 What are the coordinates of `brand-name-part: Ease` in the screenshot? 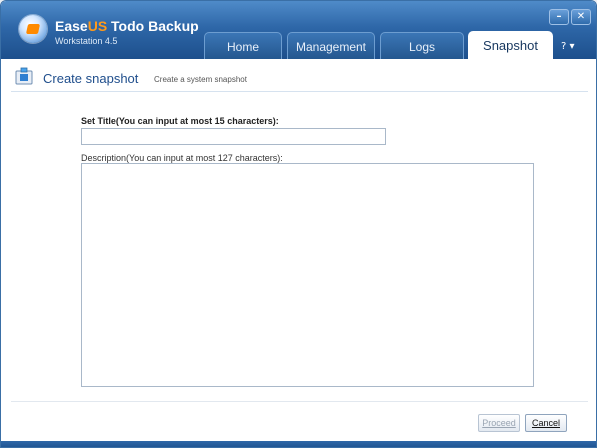 It's located at (71, 26).